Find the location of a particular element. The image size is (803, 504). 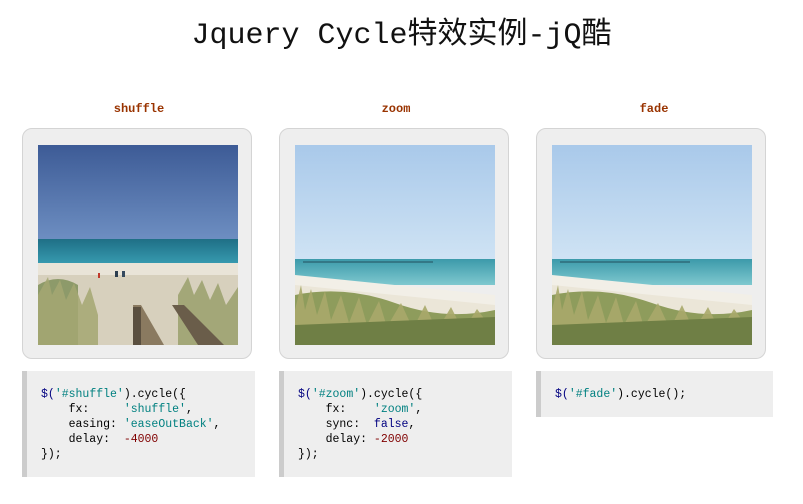

slideshow-frame-shuffle is located at coordinates (137, 243).